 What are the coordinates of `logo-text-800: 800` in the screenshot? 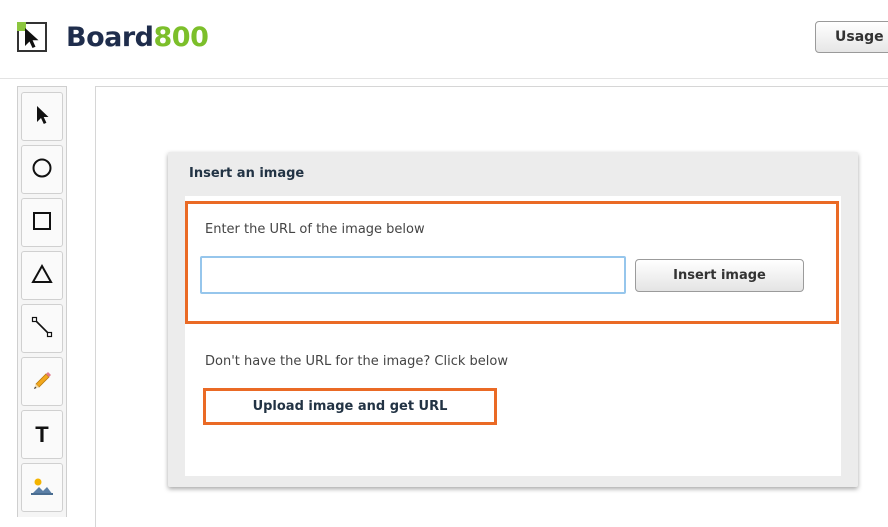 It's located at (181, 37).